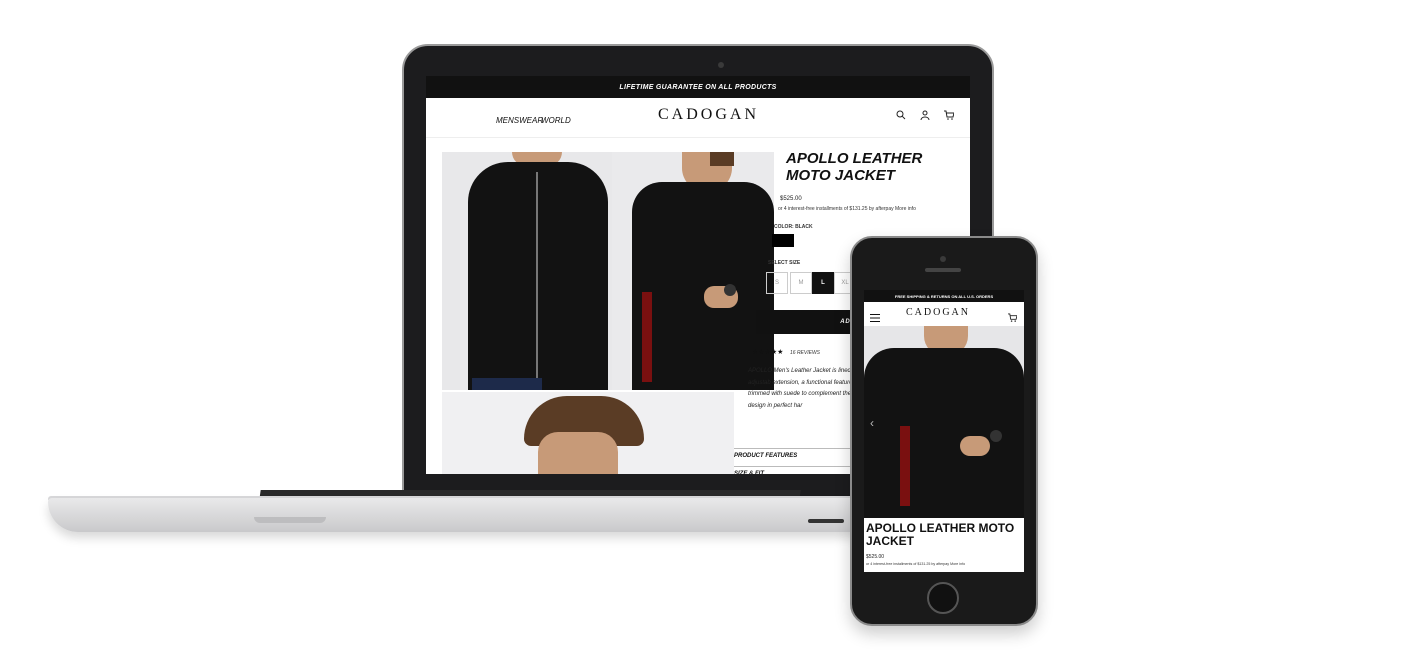 The height and width of the screenshot is (672, 1411). Describe the element at coordinates (777, 283) in the screenshot. I see `size-option-s: S` at that location.